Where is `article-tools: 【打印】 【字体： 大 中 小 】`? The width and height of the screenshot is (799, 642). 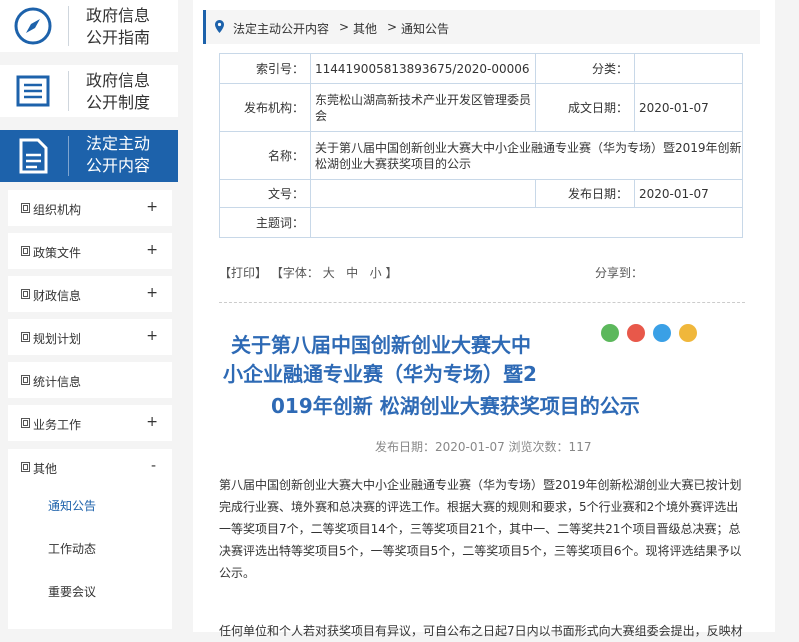 article-tools: 【打印】 【字体： 大 中 小 】 is located at coordinates (308, 272).